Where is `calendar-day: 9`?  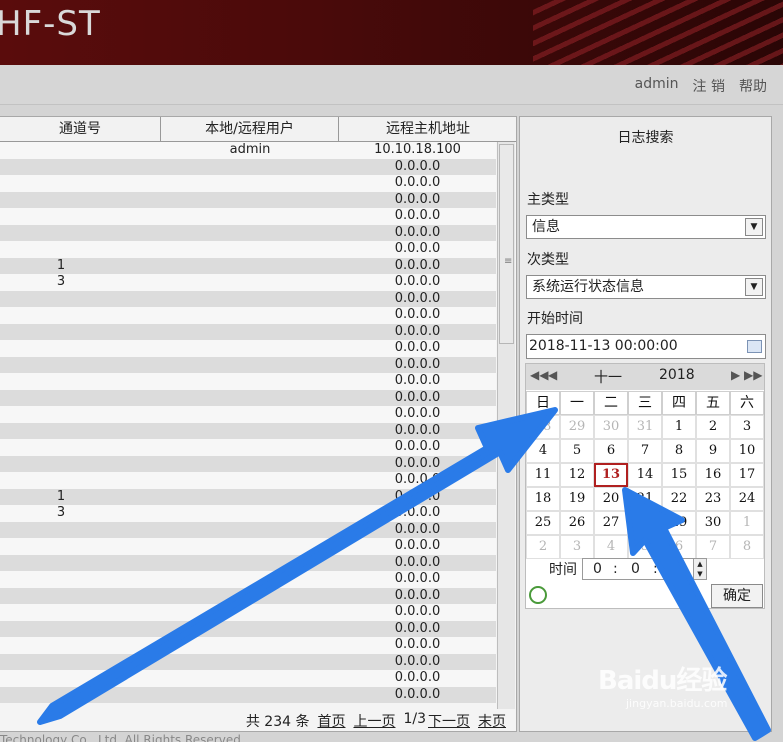 calendar-day: 9 is located at coordinates (713, 451).